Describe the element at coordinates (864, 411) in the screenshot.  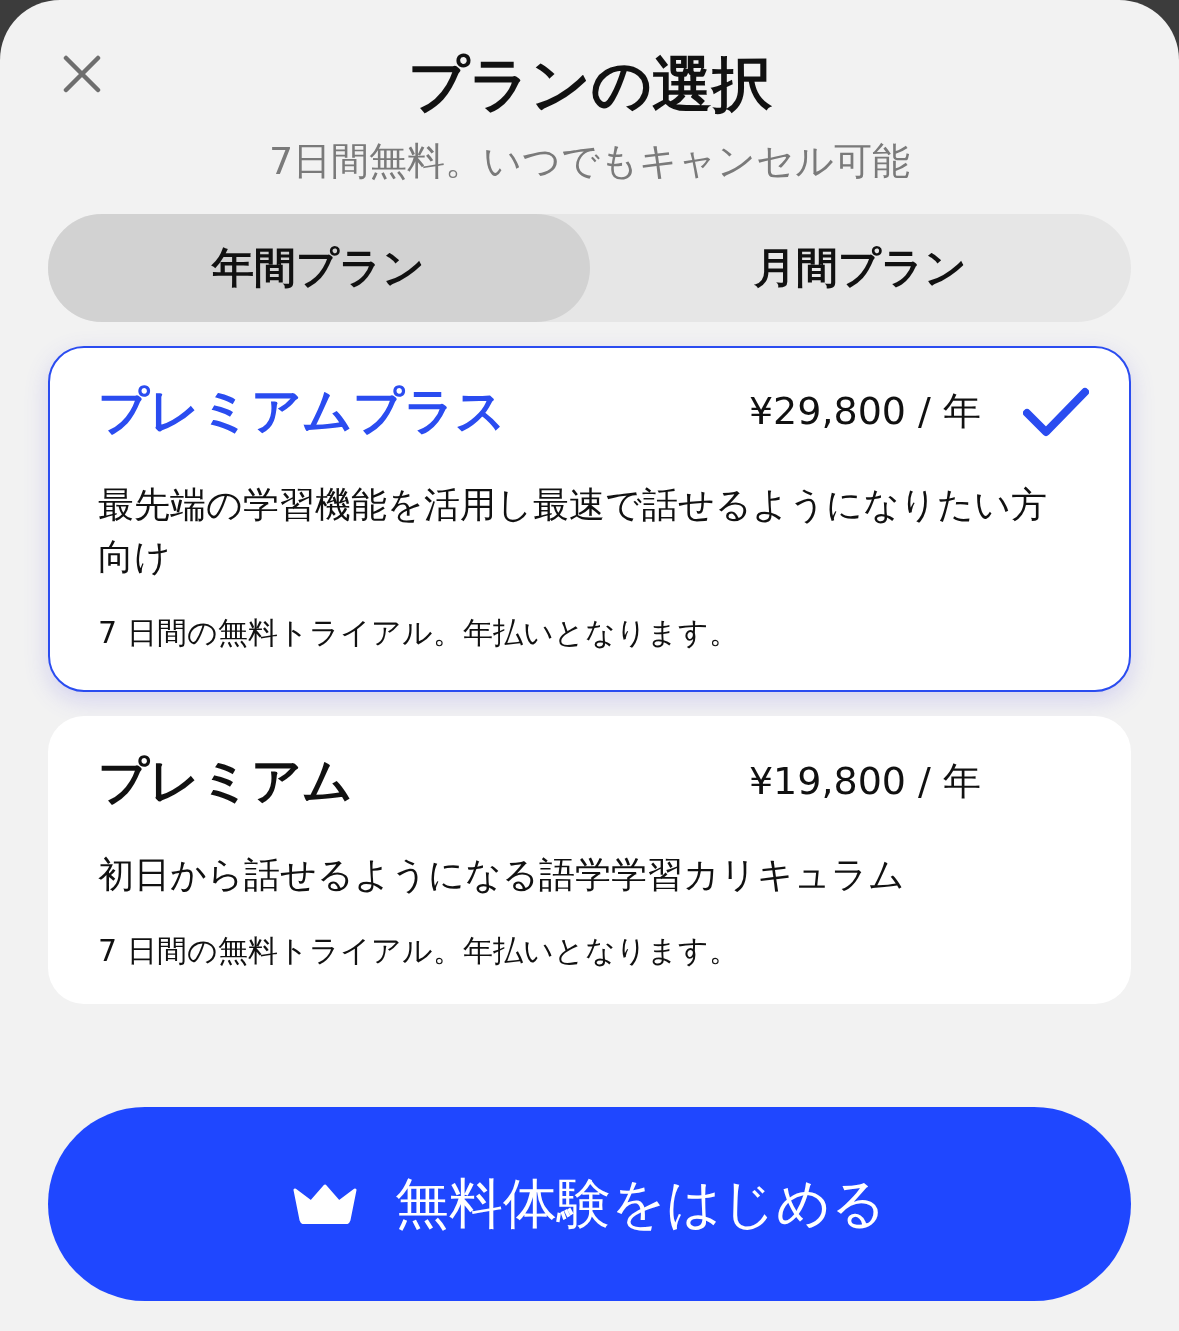
I see `plan-price: ¥29,800 / 年` at that location.